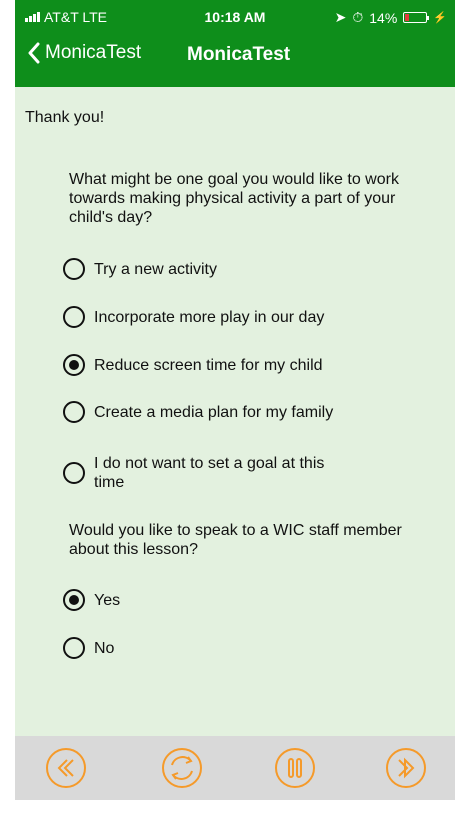 Image resolution: width=472 pixels, height=814 pixels. I want to click on battery-icon, so click(416, 17).